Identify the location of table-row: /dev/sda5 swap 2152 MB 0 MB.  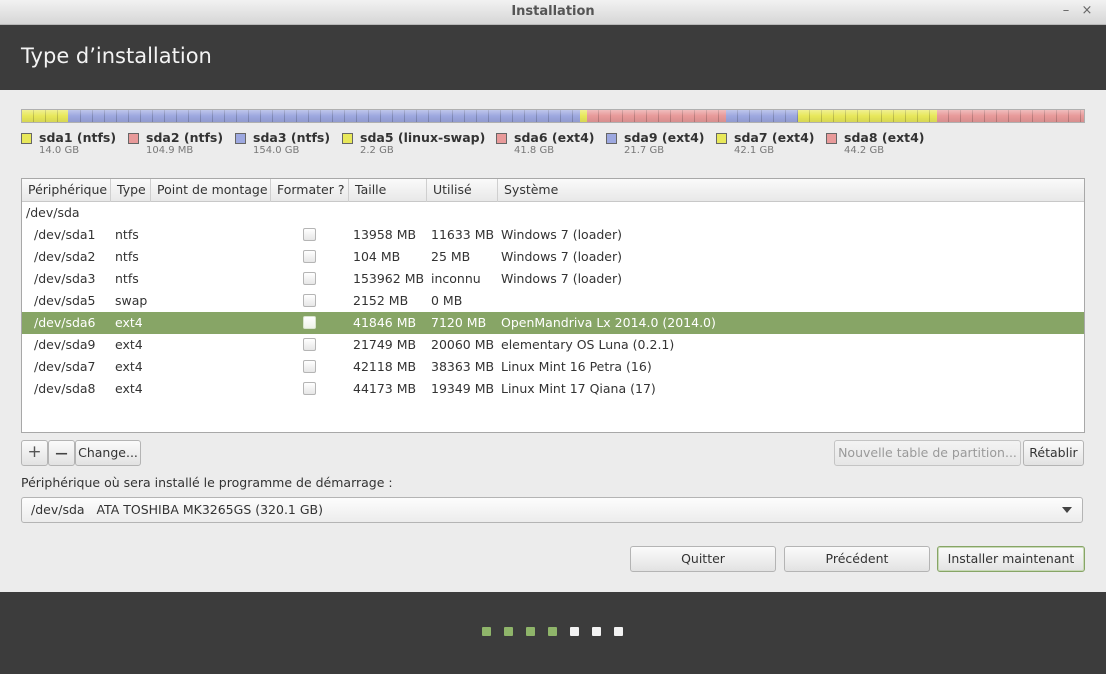
(553, 301).